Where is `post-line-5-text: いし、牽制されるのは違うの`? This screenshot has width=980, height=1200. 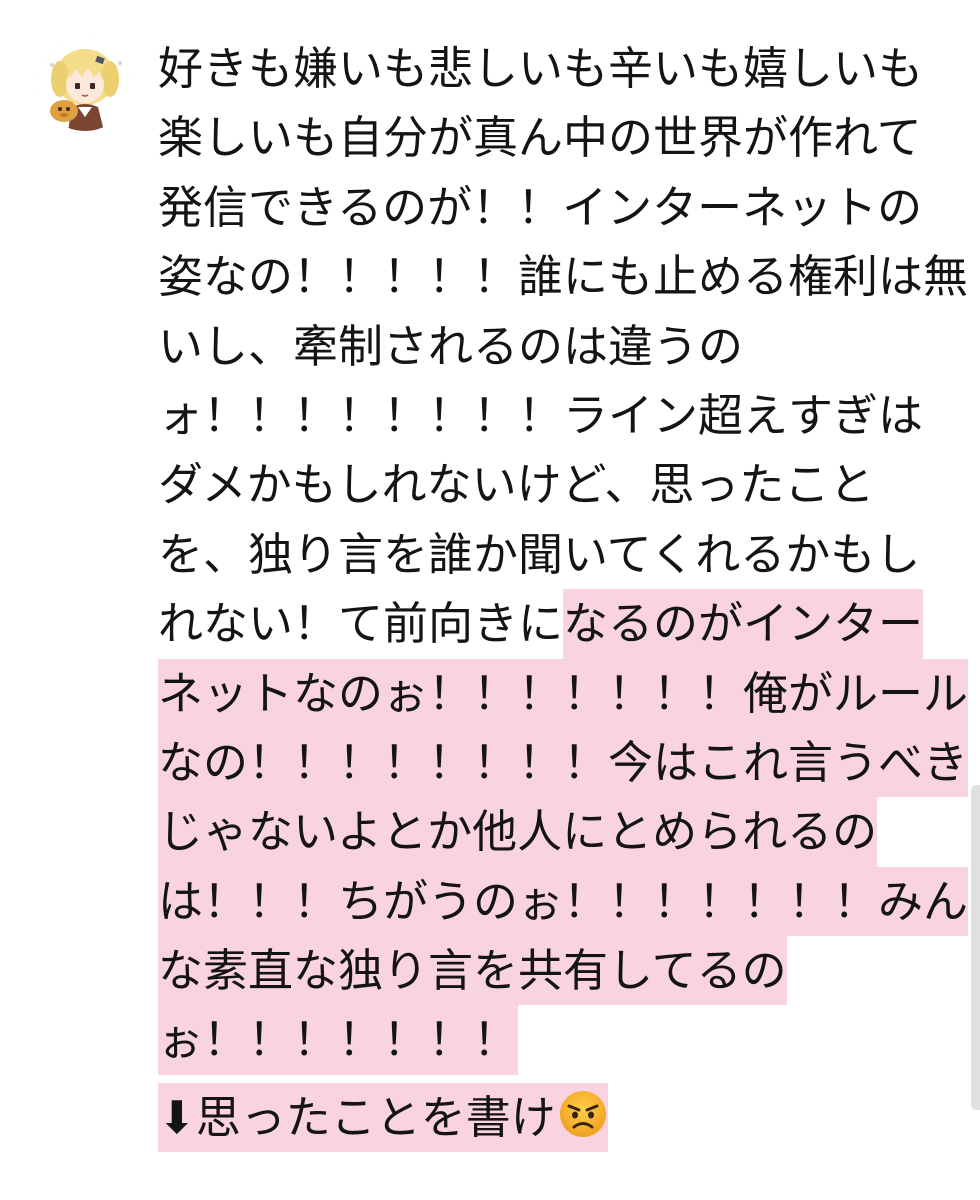 post-line-5-text: いし、牽制されるのは違うの is located at coordinates (451, 346).